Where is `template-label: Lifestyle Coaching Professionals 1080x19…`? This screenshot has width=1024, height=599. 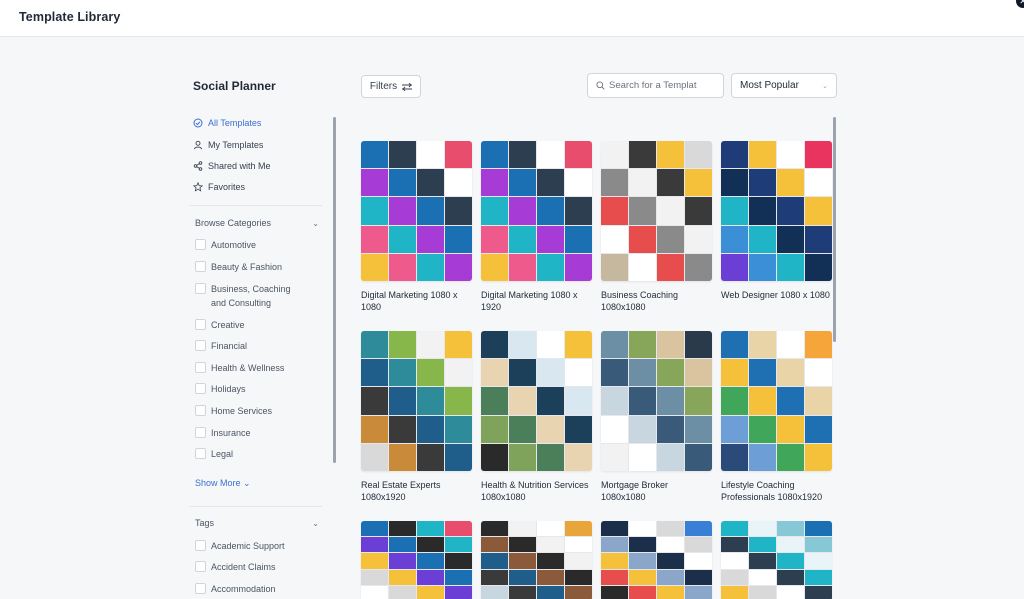
template-label: Lifestyle Coaching Professionals 1080x19… is located at coordinates (772, 491).